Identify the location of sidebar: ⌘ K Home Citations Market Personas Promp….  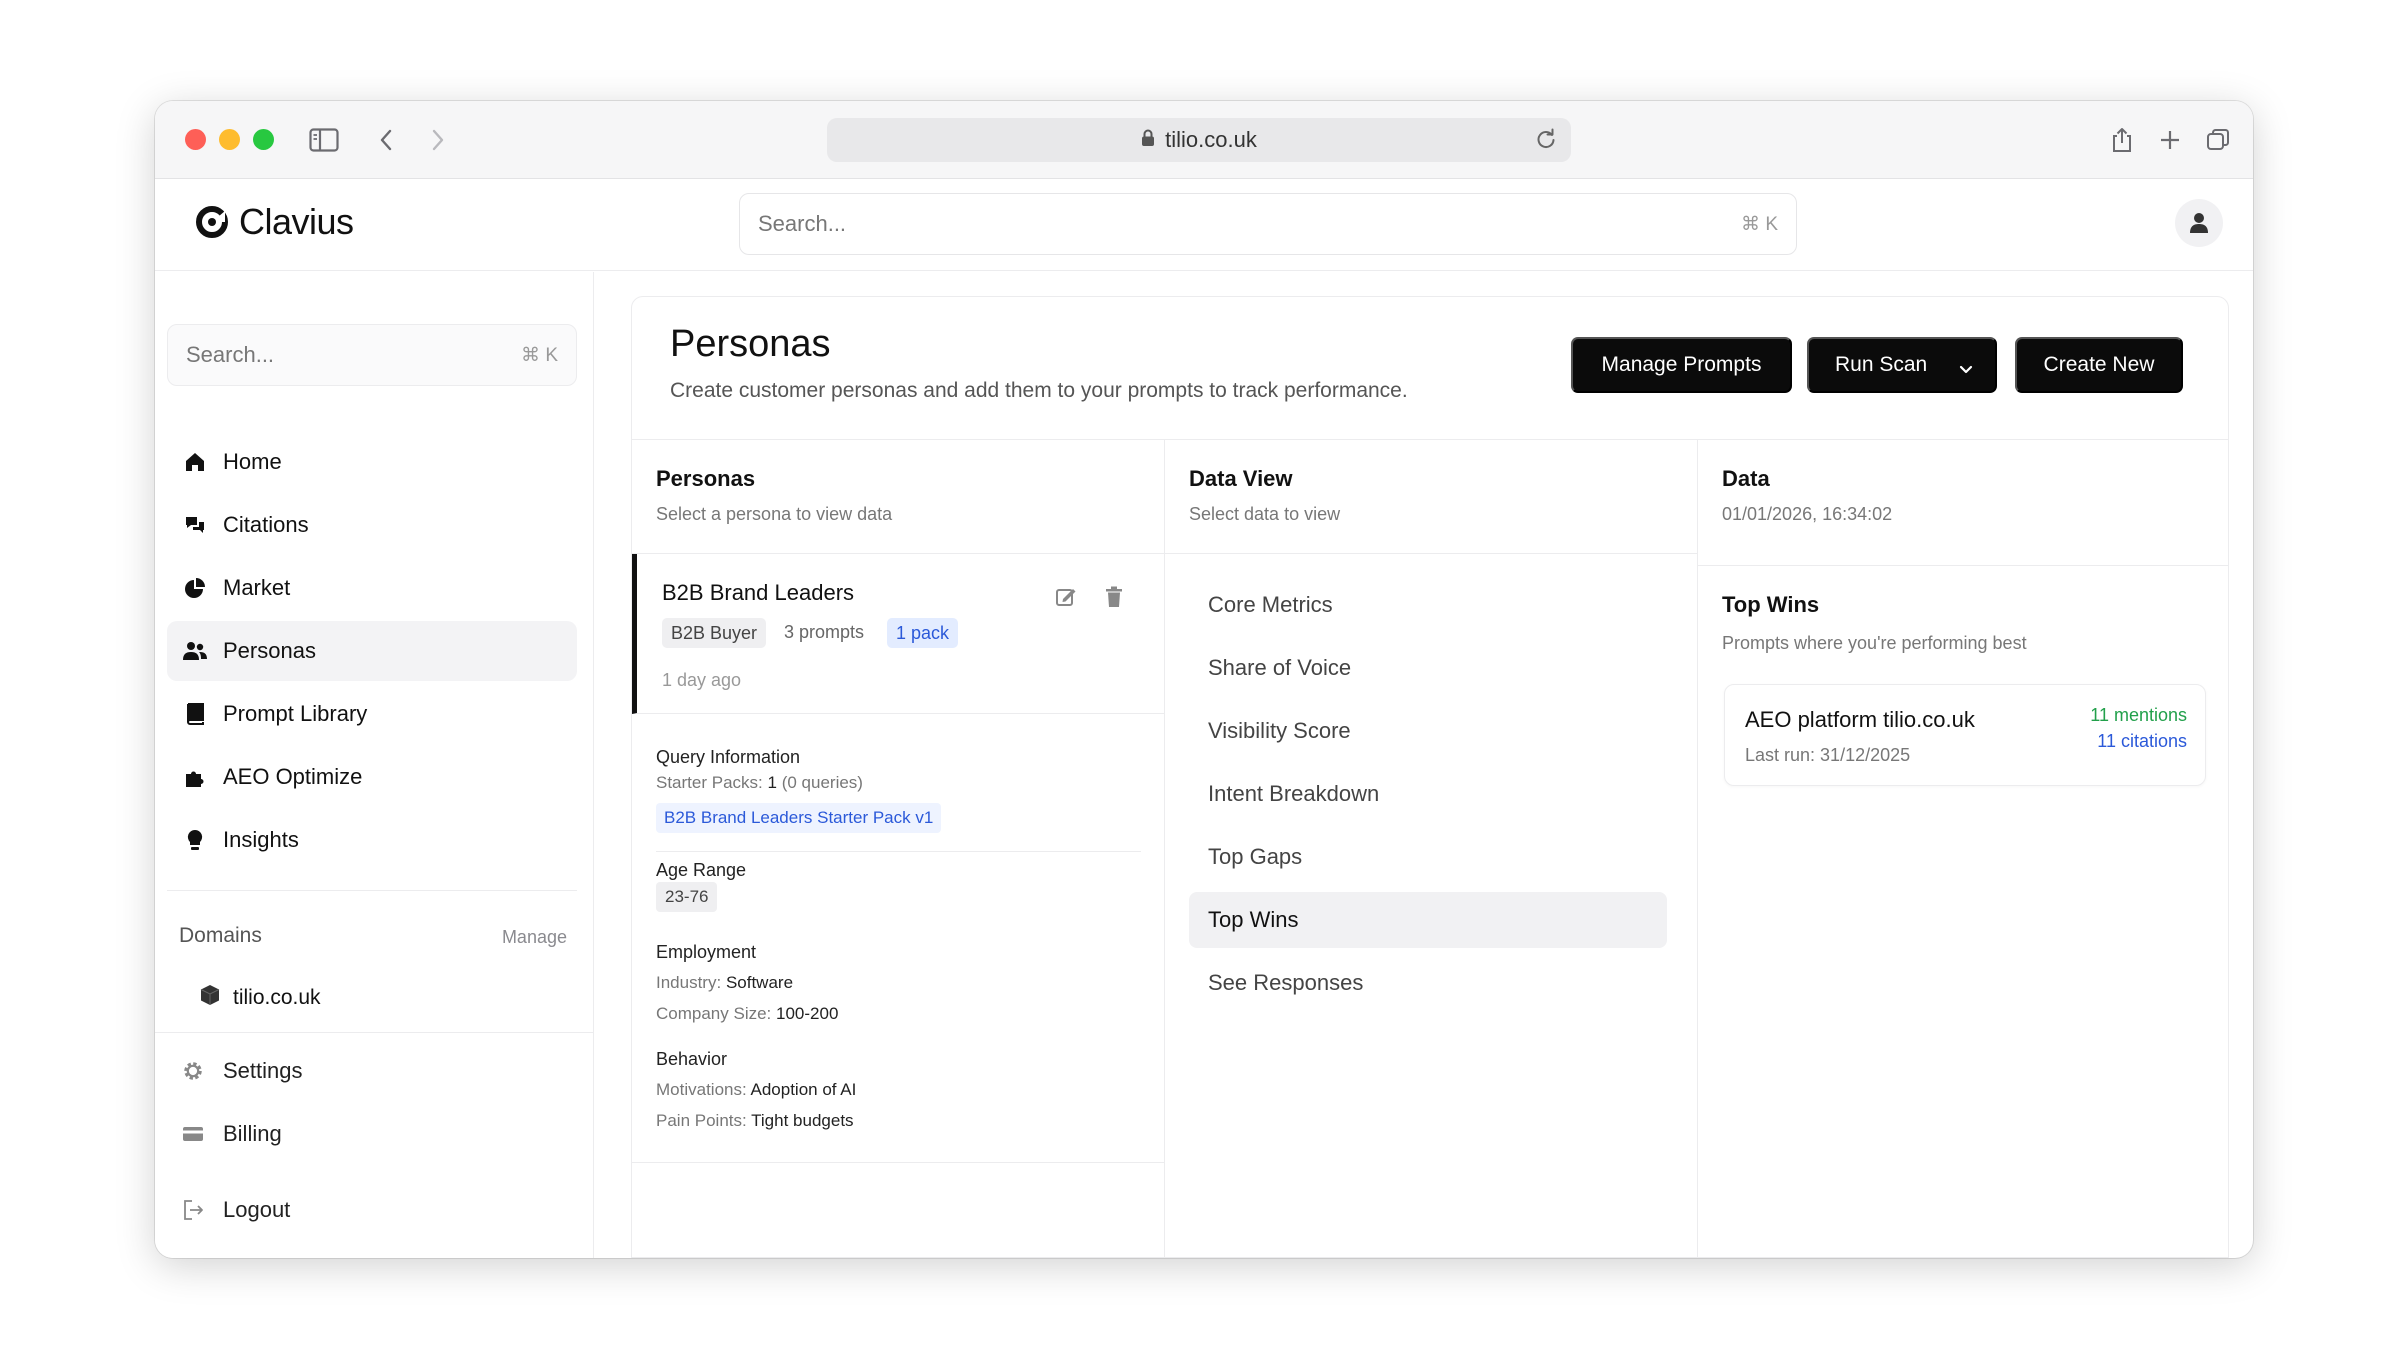
(374, 765).